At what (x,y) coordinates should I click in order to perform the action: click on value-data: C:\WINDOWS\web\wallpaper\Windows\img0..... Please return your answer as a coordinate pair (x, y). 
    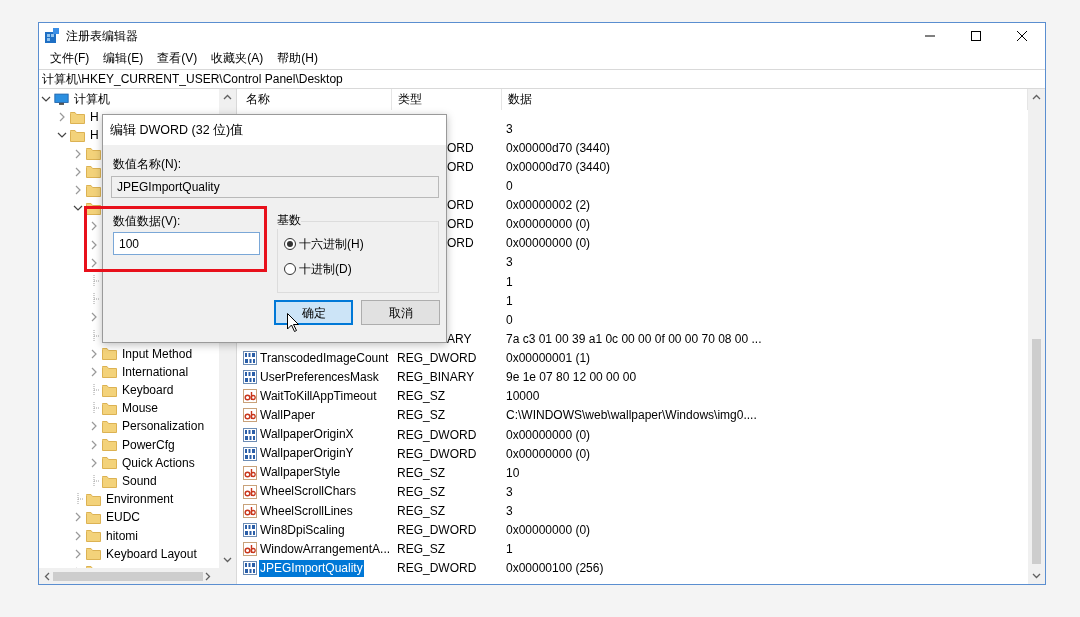
    Looking at the image, I should click on (631, 415).